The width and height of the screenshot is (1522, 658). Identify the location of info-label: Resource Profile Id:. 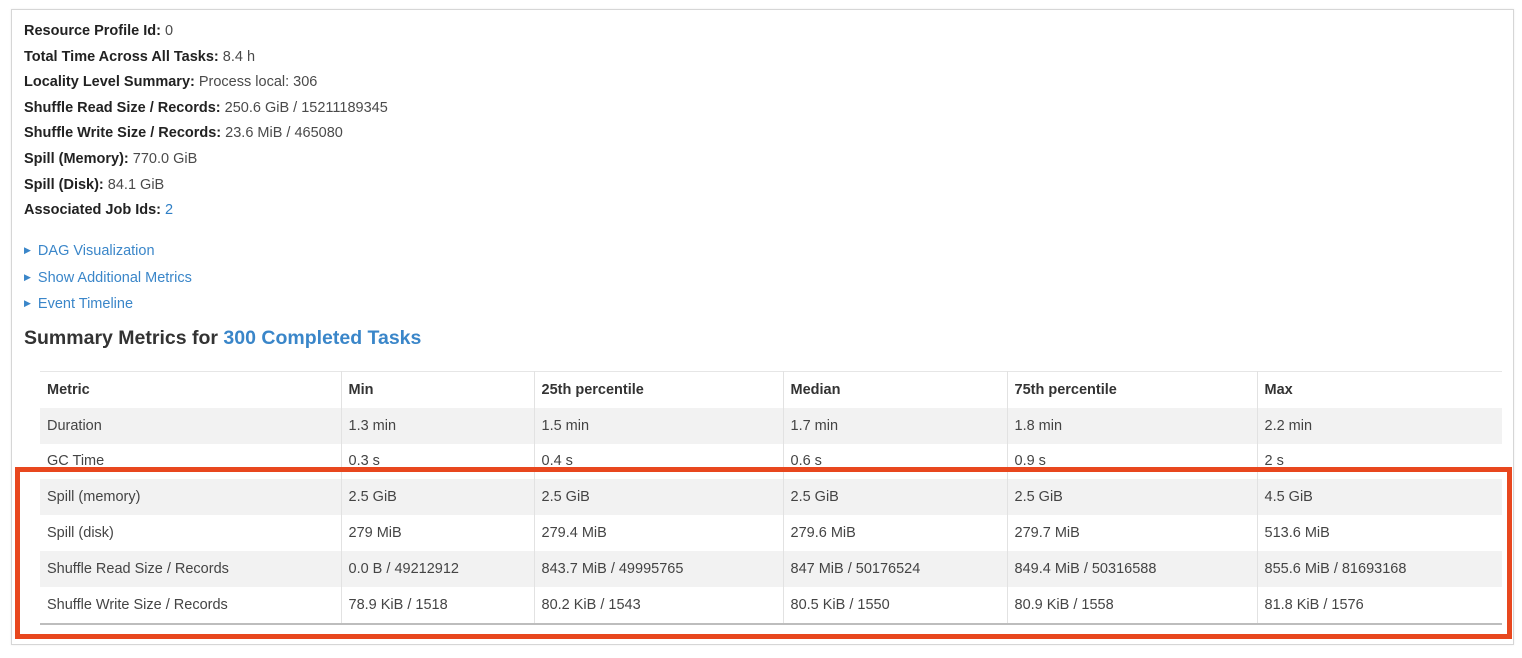
(92, 31).